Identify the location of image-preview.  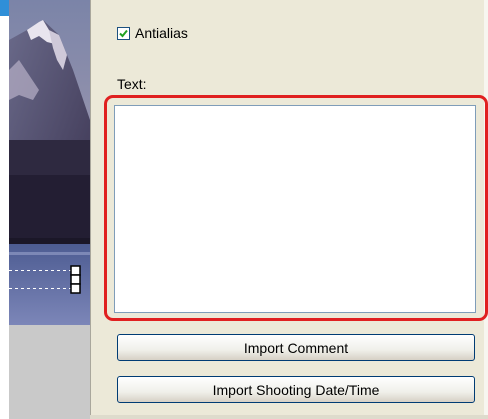
(49, 162).